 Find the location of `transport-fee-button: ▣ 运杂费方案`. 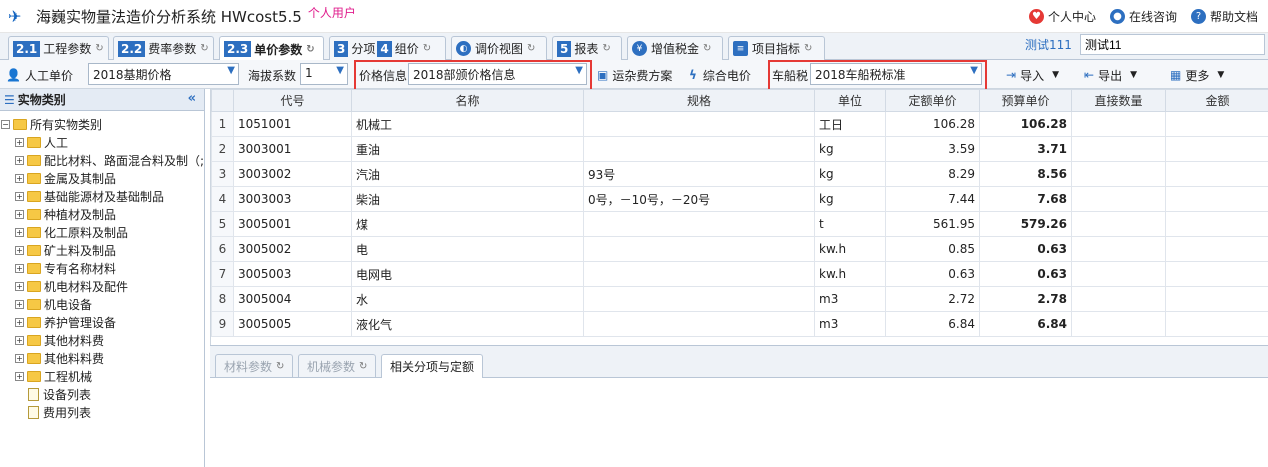

transport-fee-button: ▣ 运杂费方案 is located at coordinates (634, 75).